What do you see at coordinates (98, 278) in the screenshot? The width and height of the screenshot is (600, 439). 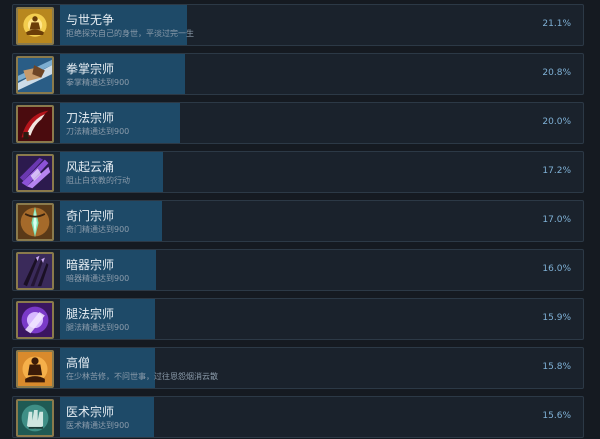 I see `achievement-description: 暗器精通达到900` at bounding box center [98, 278].